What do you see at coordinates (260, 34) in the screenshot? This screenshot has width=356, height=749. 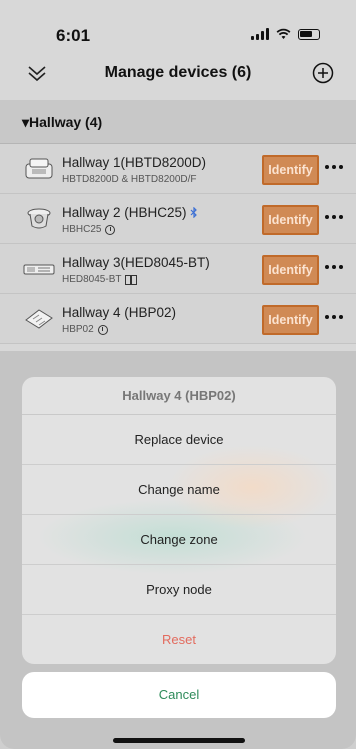 I see `signal-icon` at bounding box center [260, 34].